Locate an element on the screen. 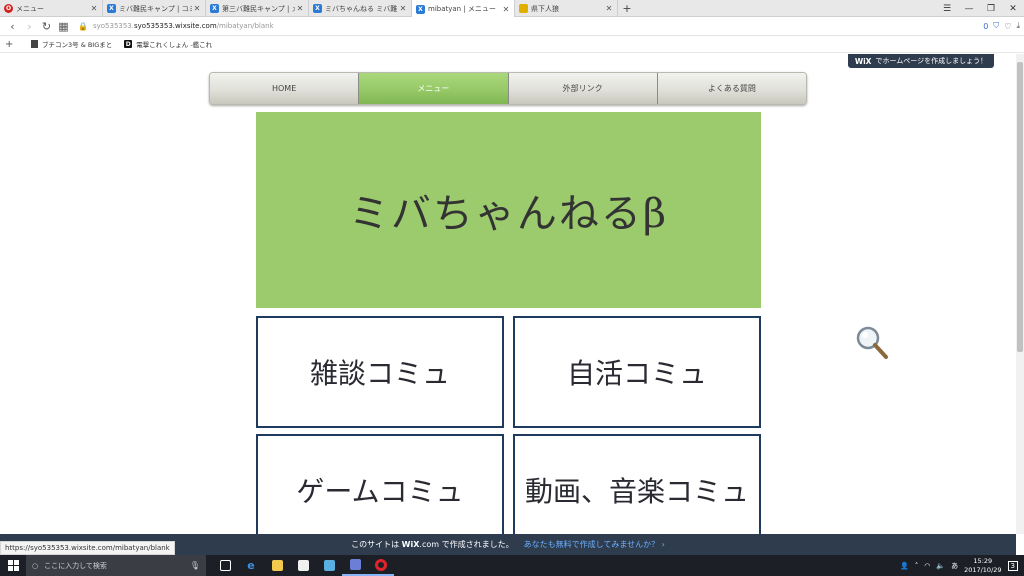 The image size is (1024, 576). store-icon is located at coordinates (303, 565).